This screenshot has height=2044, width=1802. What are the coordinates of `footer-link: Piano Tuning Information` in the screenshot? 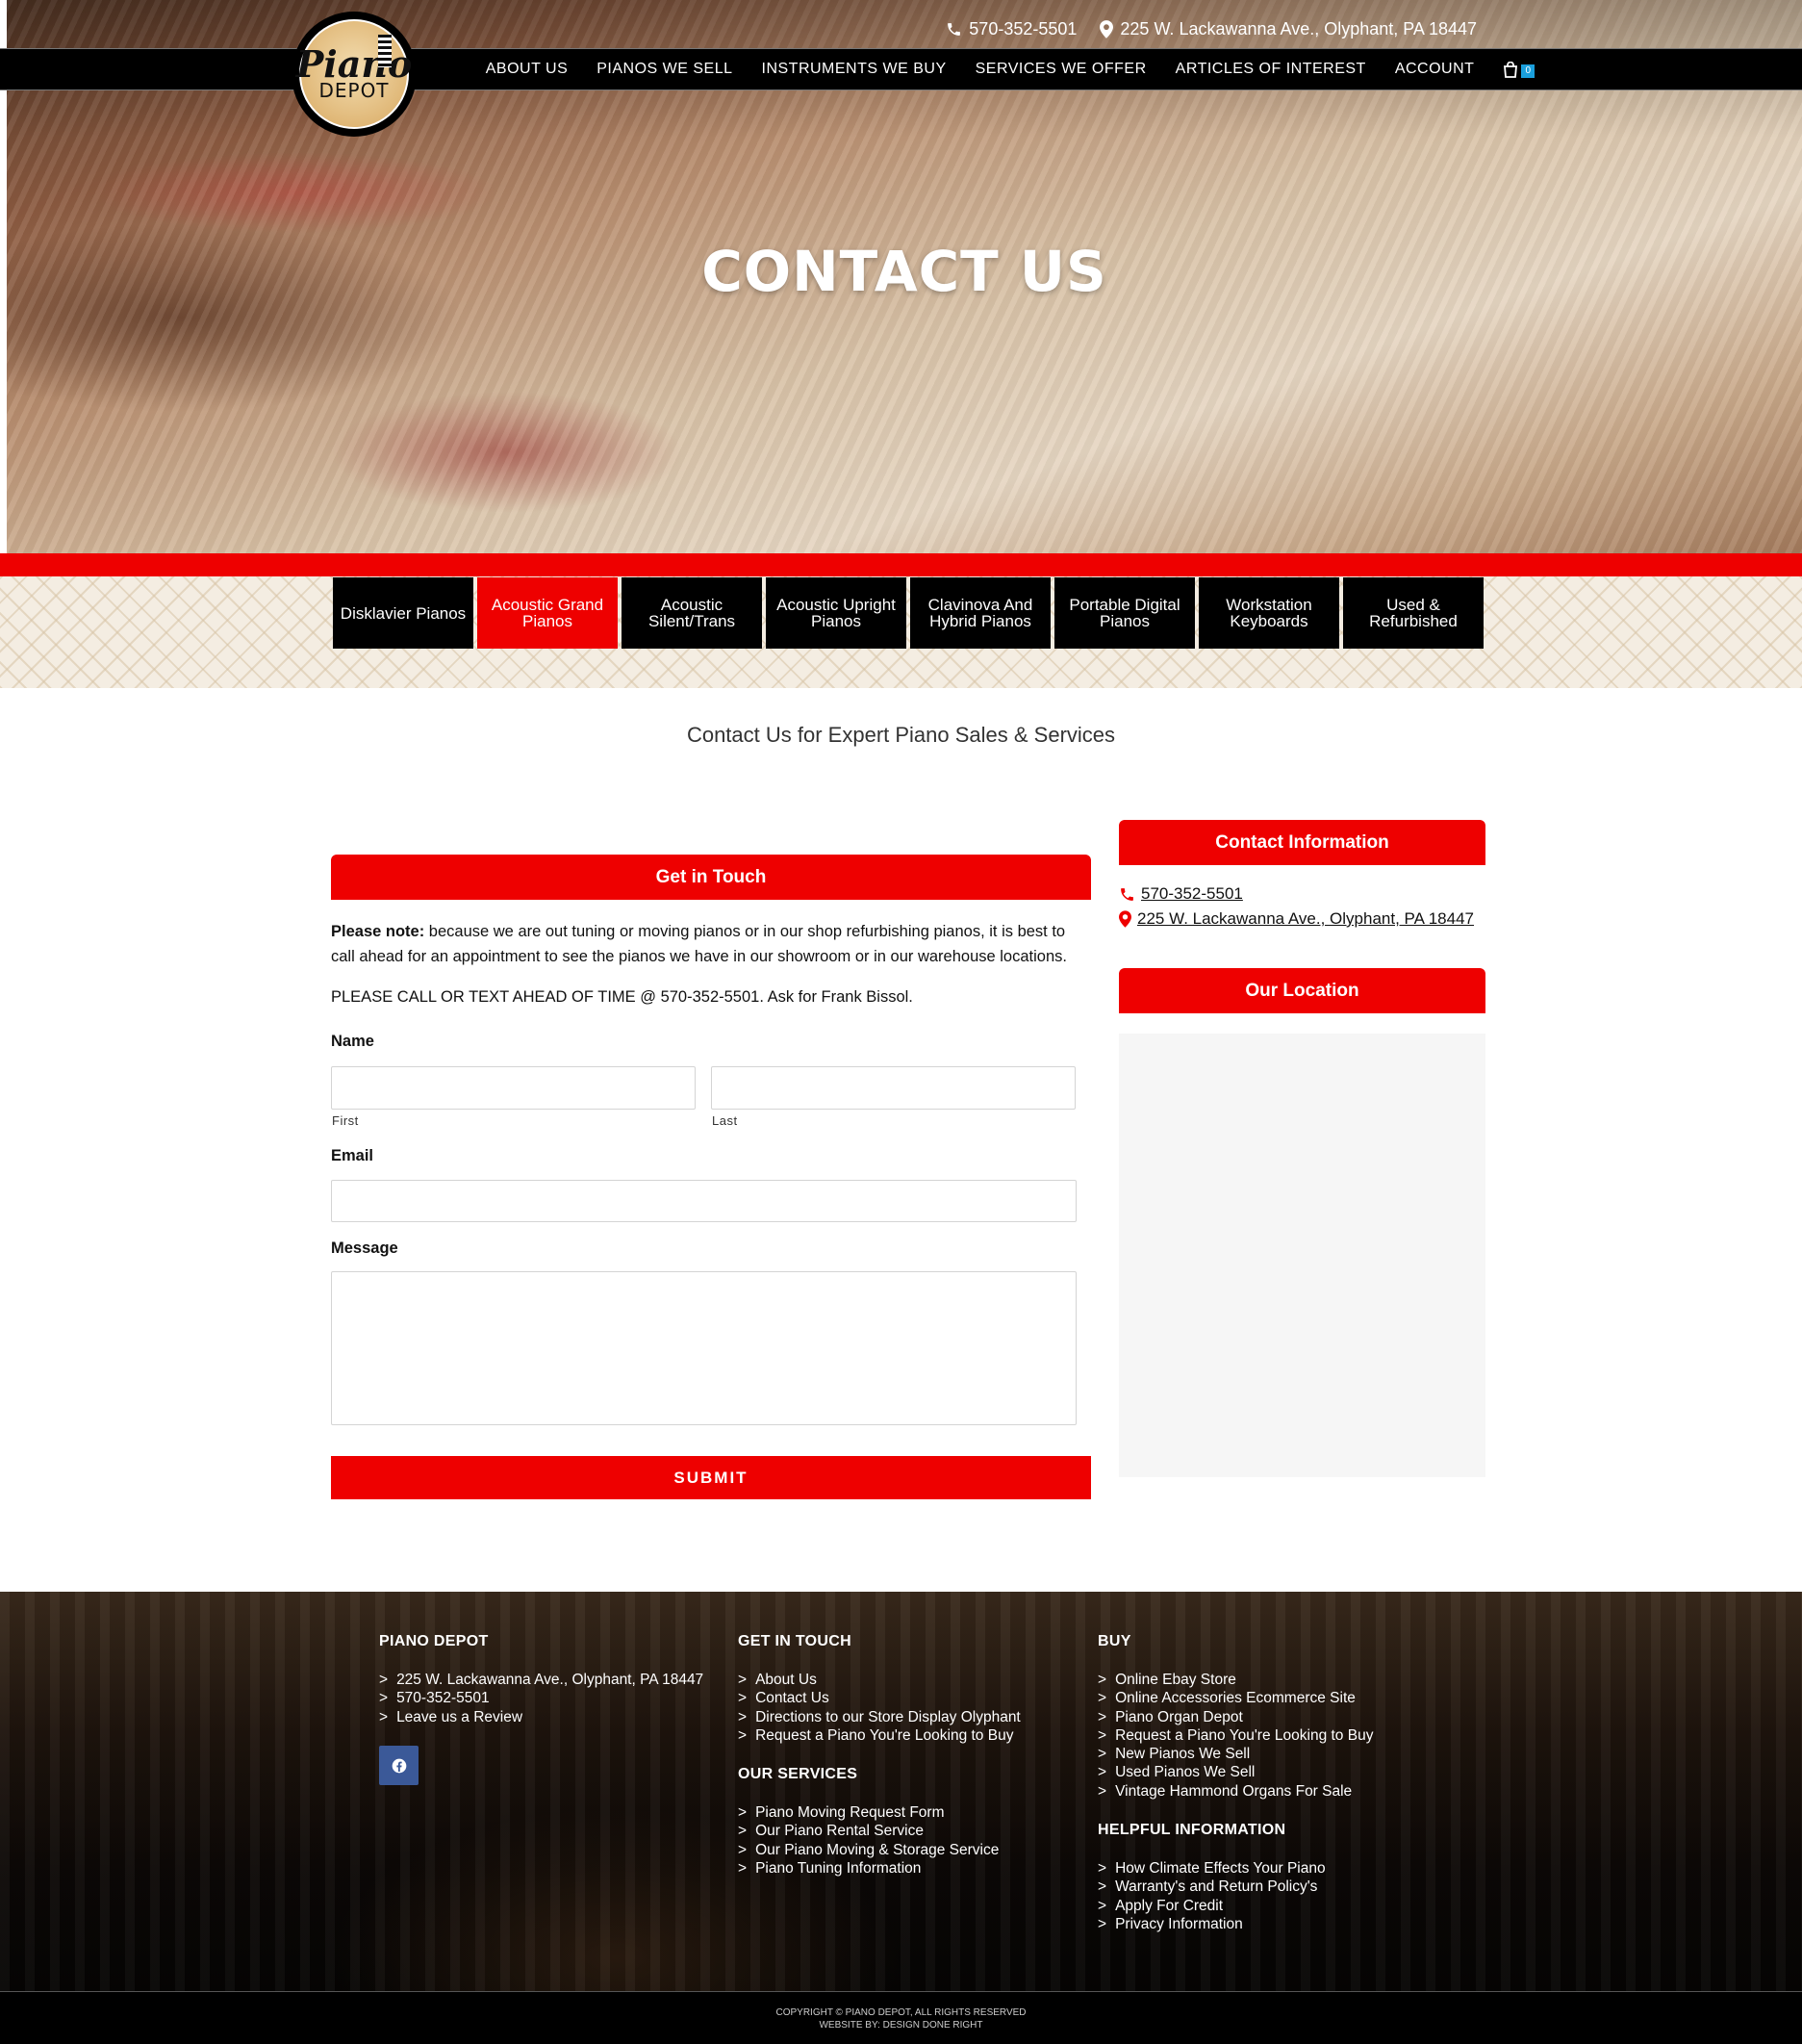 It's located at (868, 1868).